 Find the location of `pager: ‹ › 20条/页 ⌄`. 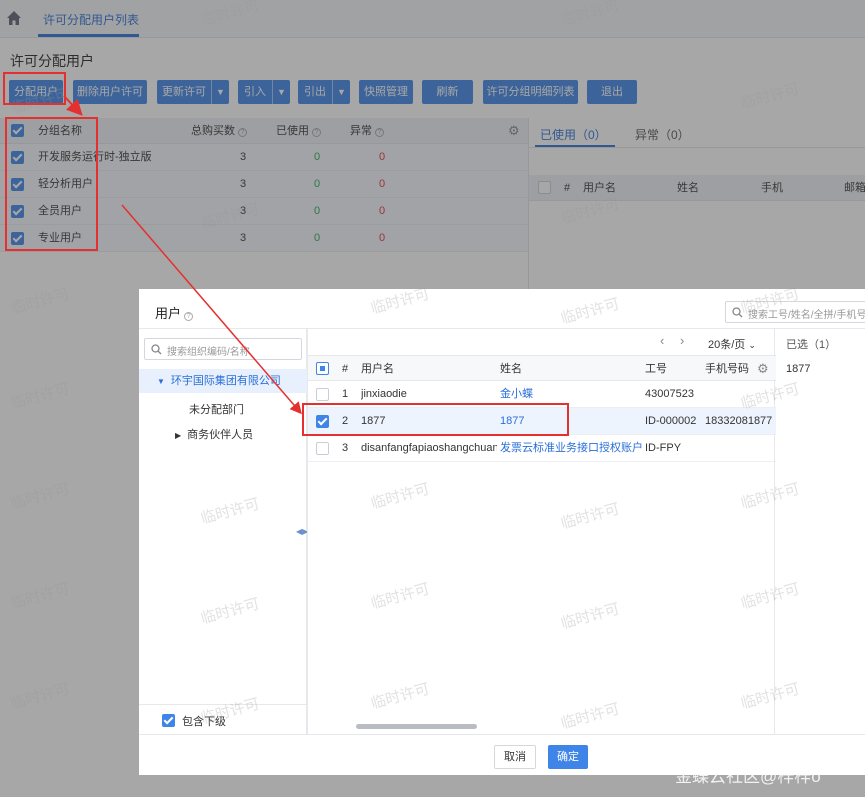

pager: ‹ › 20条/页 ⌄ is located at coordinates (542, 342).